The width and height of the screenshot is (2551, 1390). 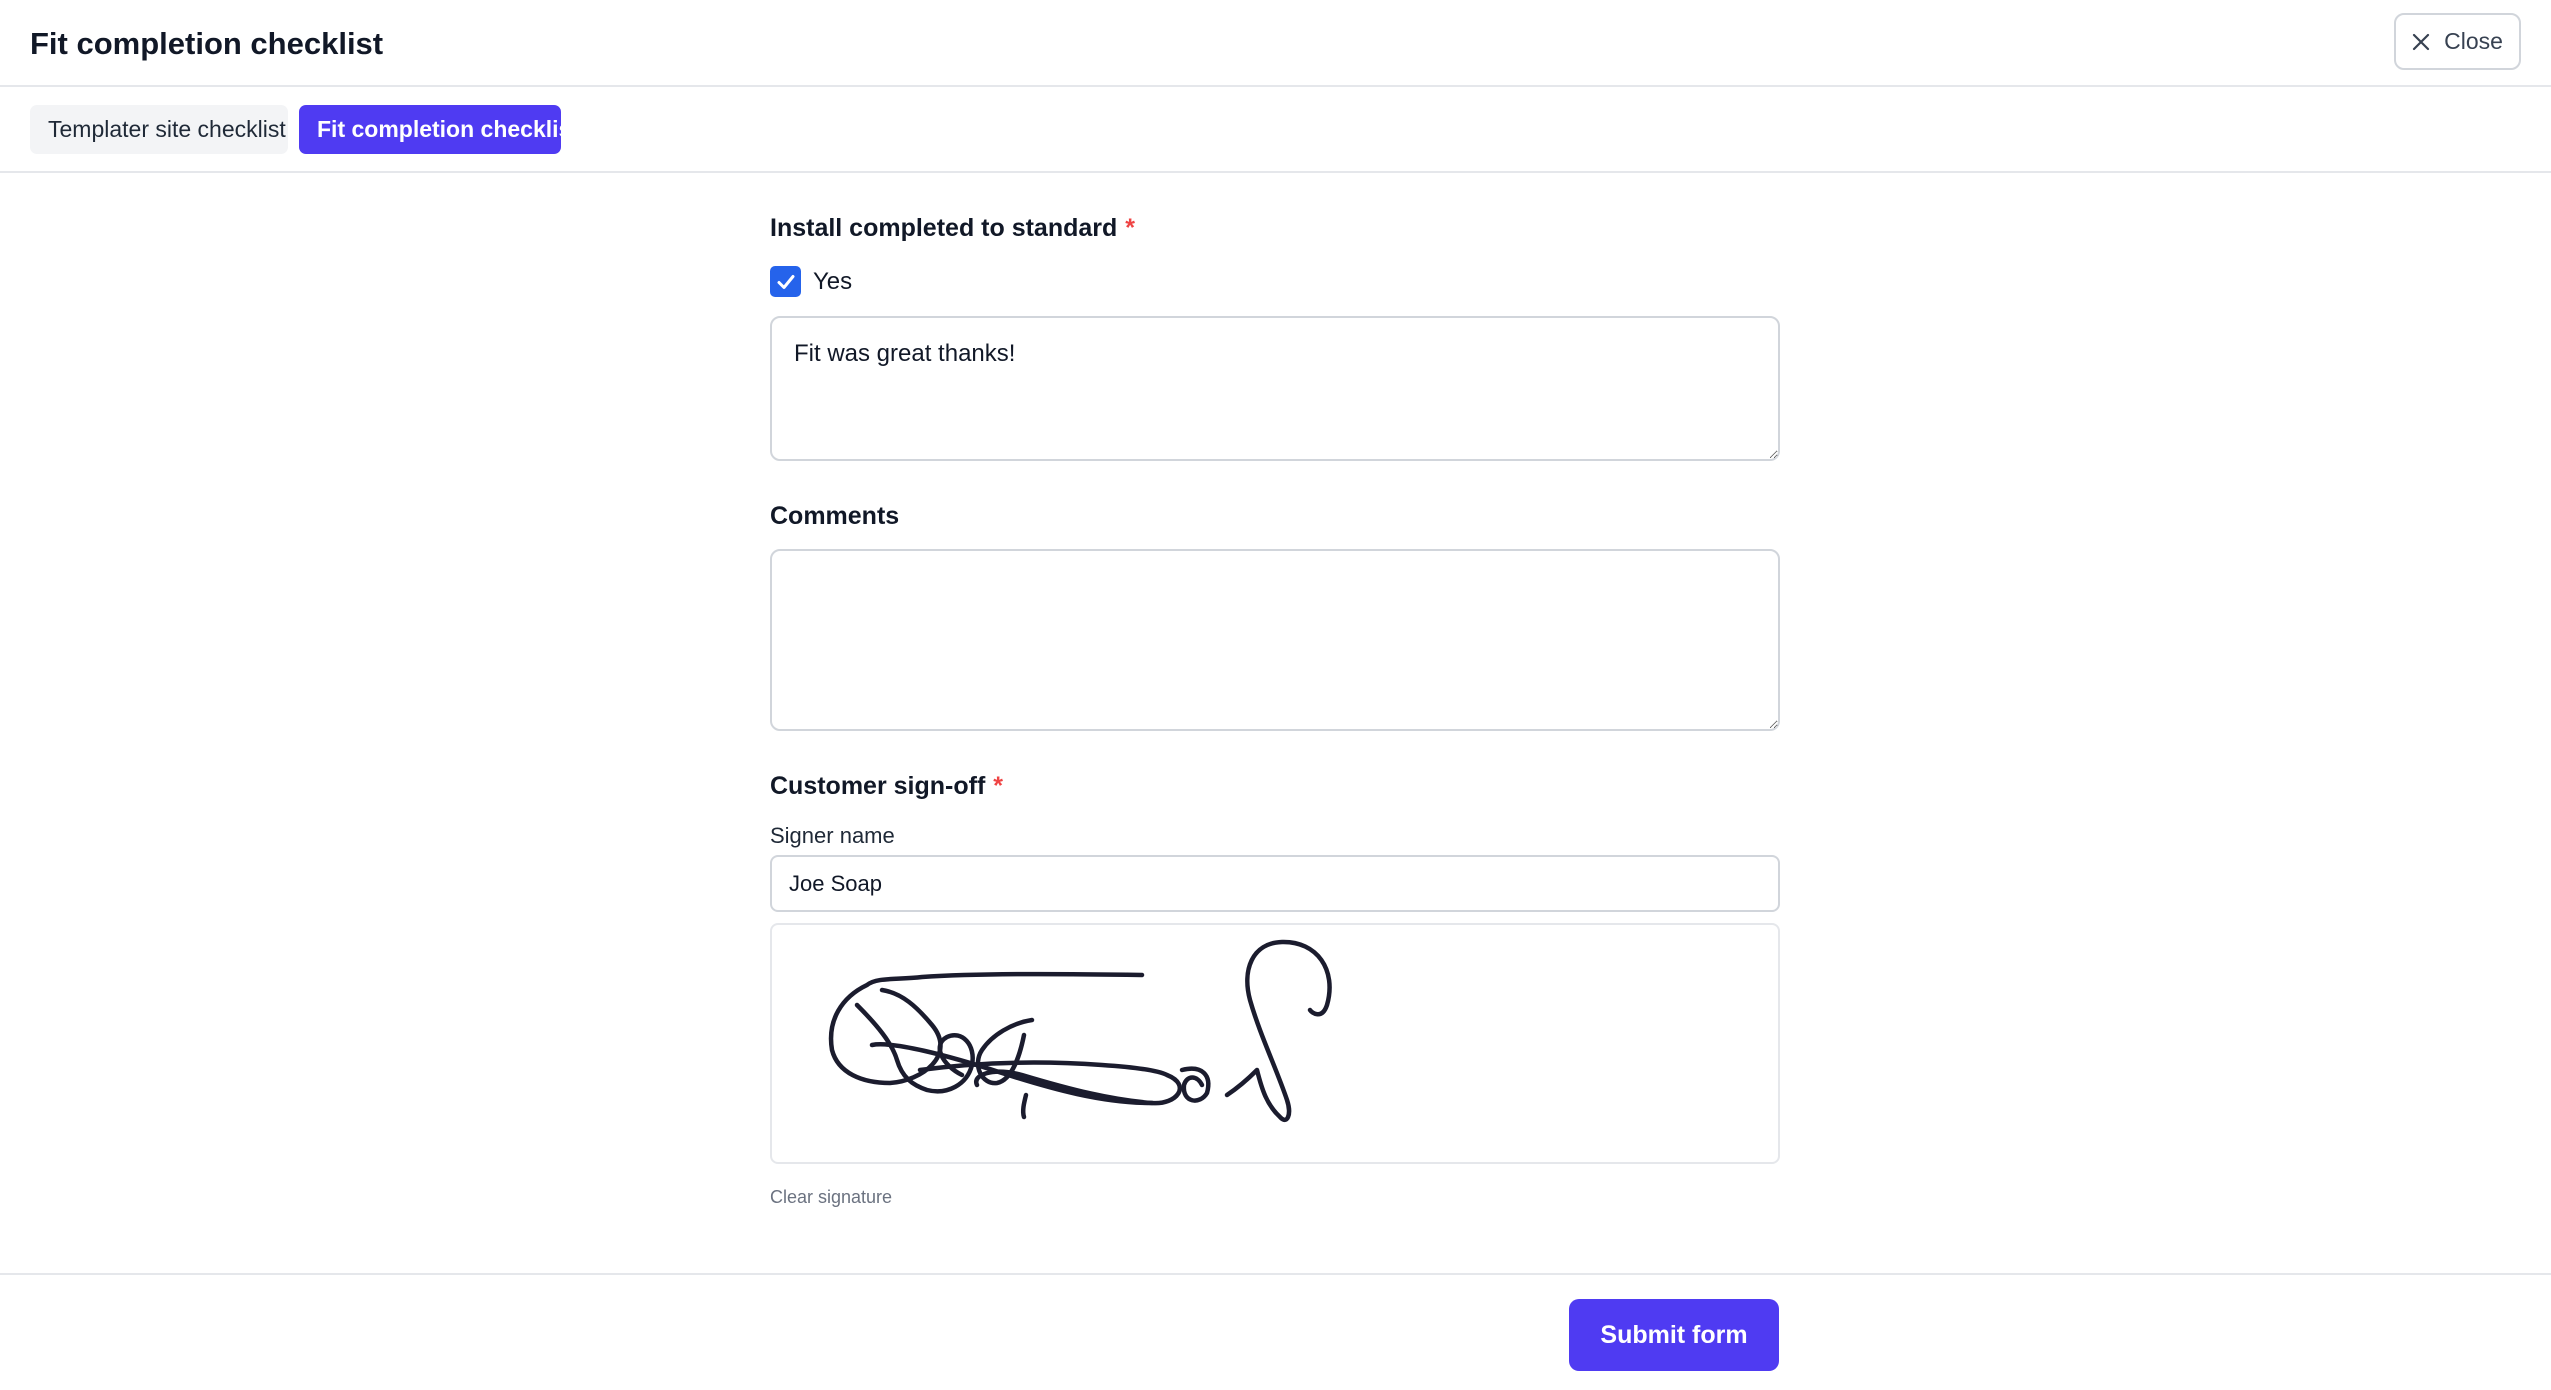 I want to click on install-yes-checkbox, so click(x=785, y=281).